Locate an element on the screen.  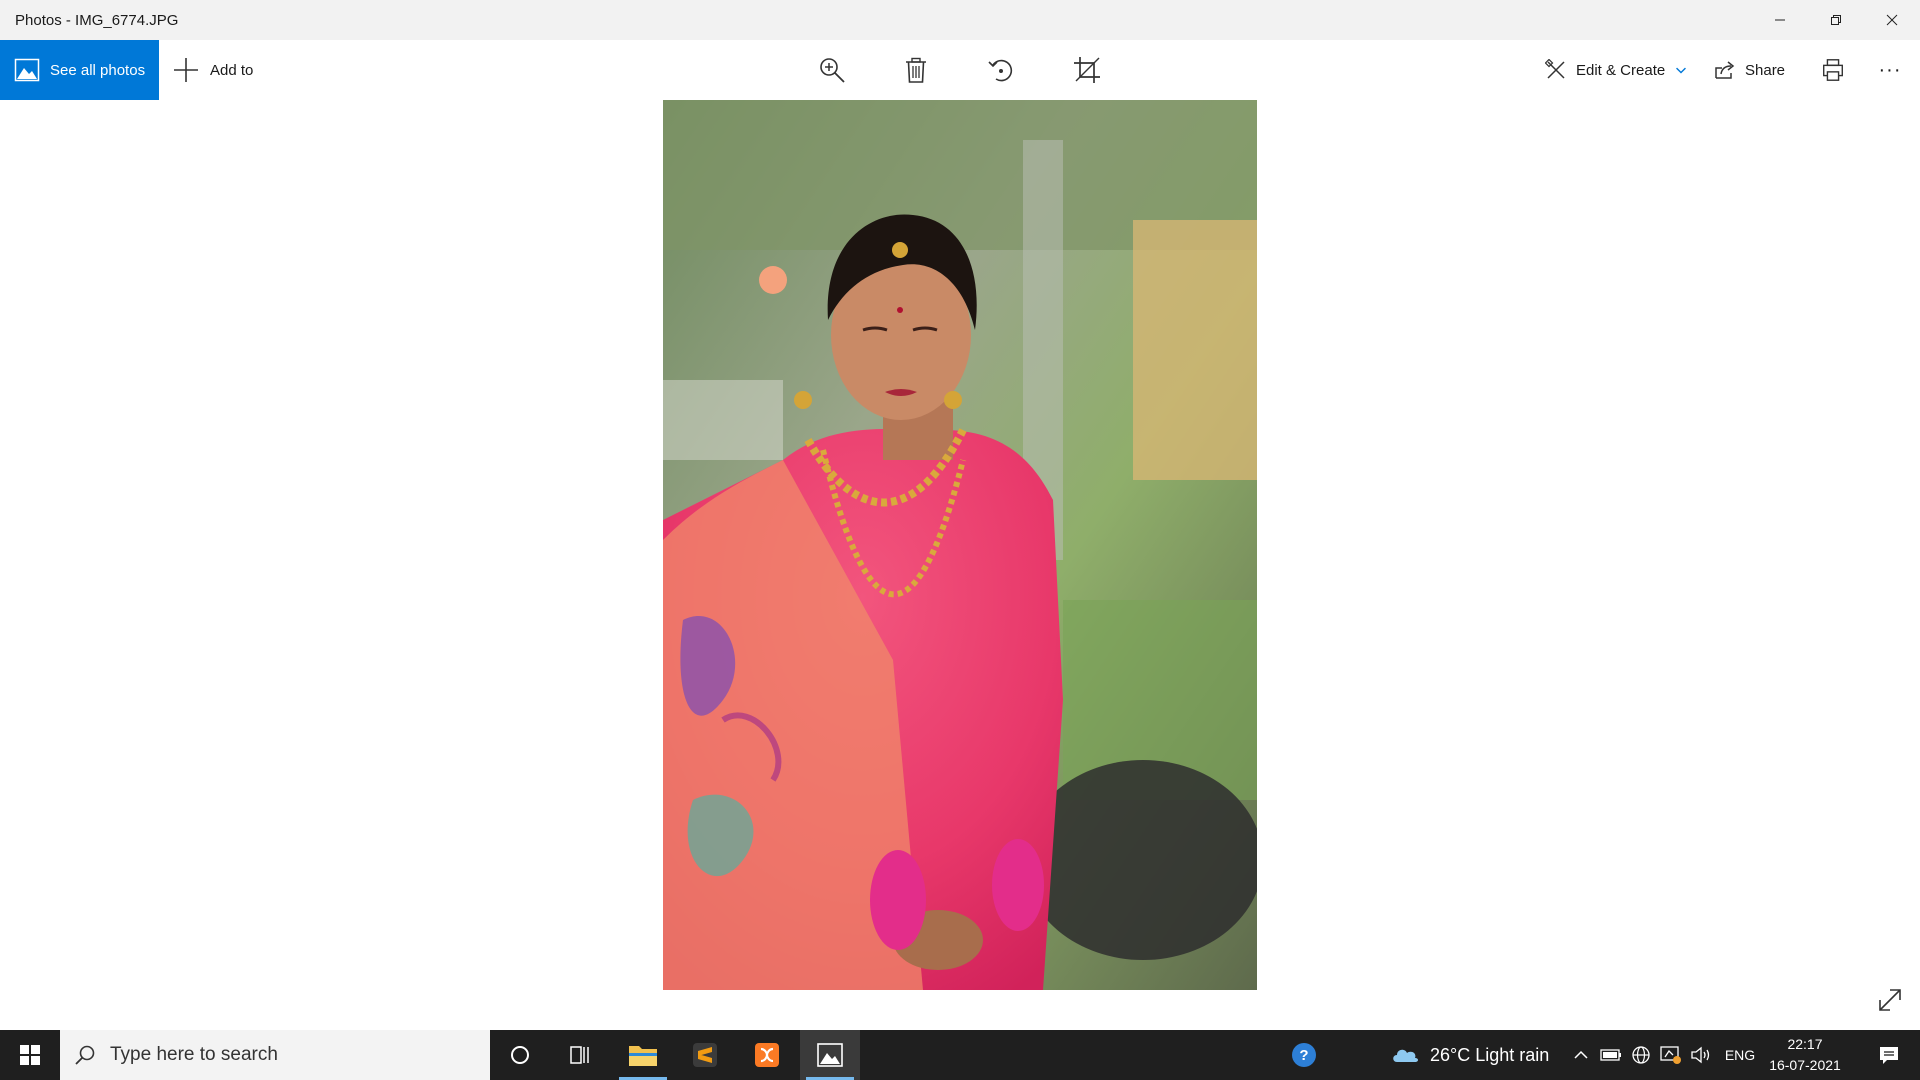
speaker-icon is located at coordinates (1700, 1055).